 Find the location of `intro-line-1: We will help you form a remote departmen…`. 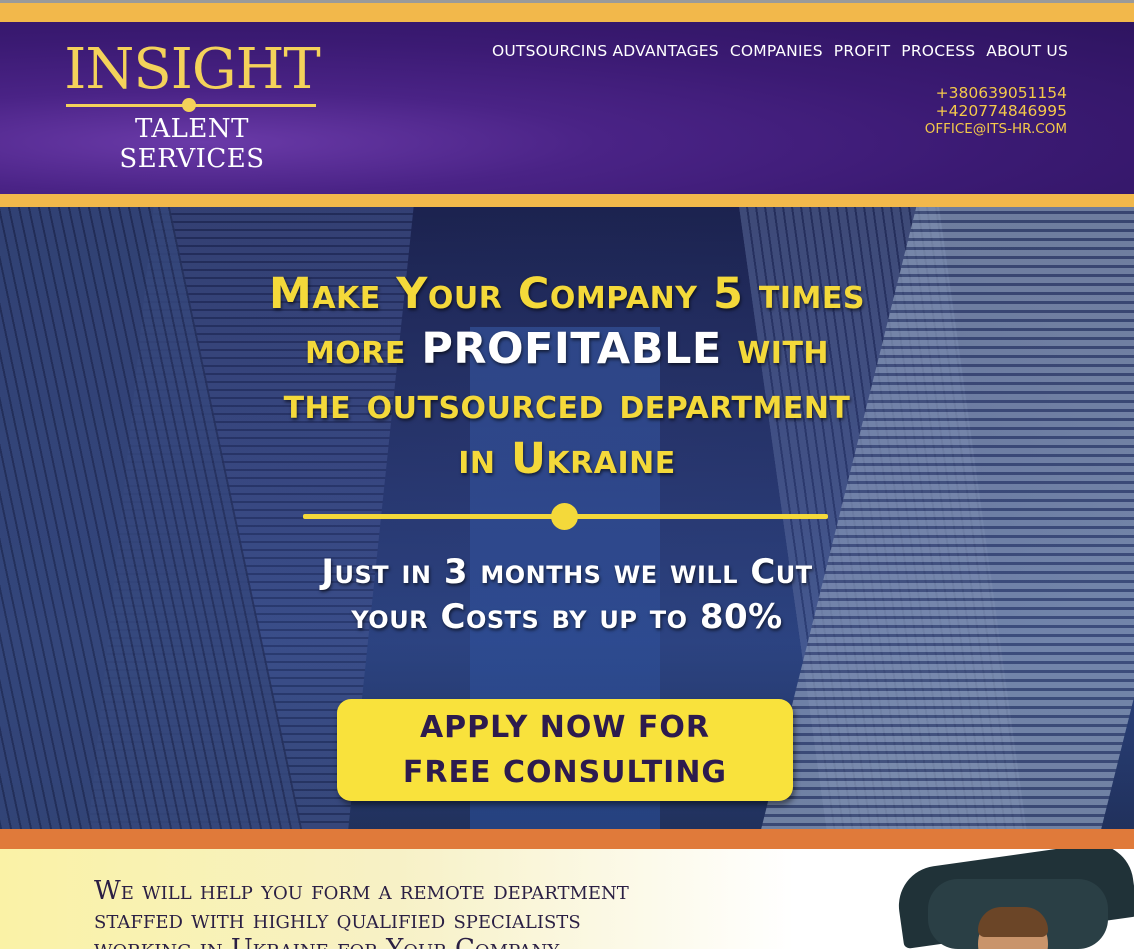

intro-line-1: We will help you form a remote departmen… is located at coordinates (361, 891).